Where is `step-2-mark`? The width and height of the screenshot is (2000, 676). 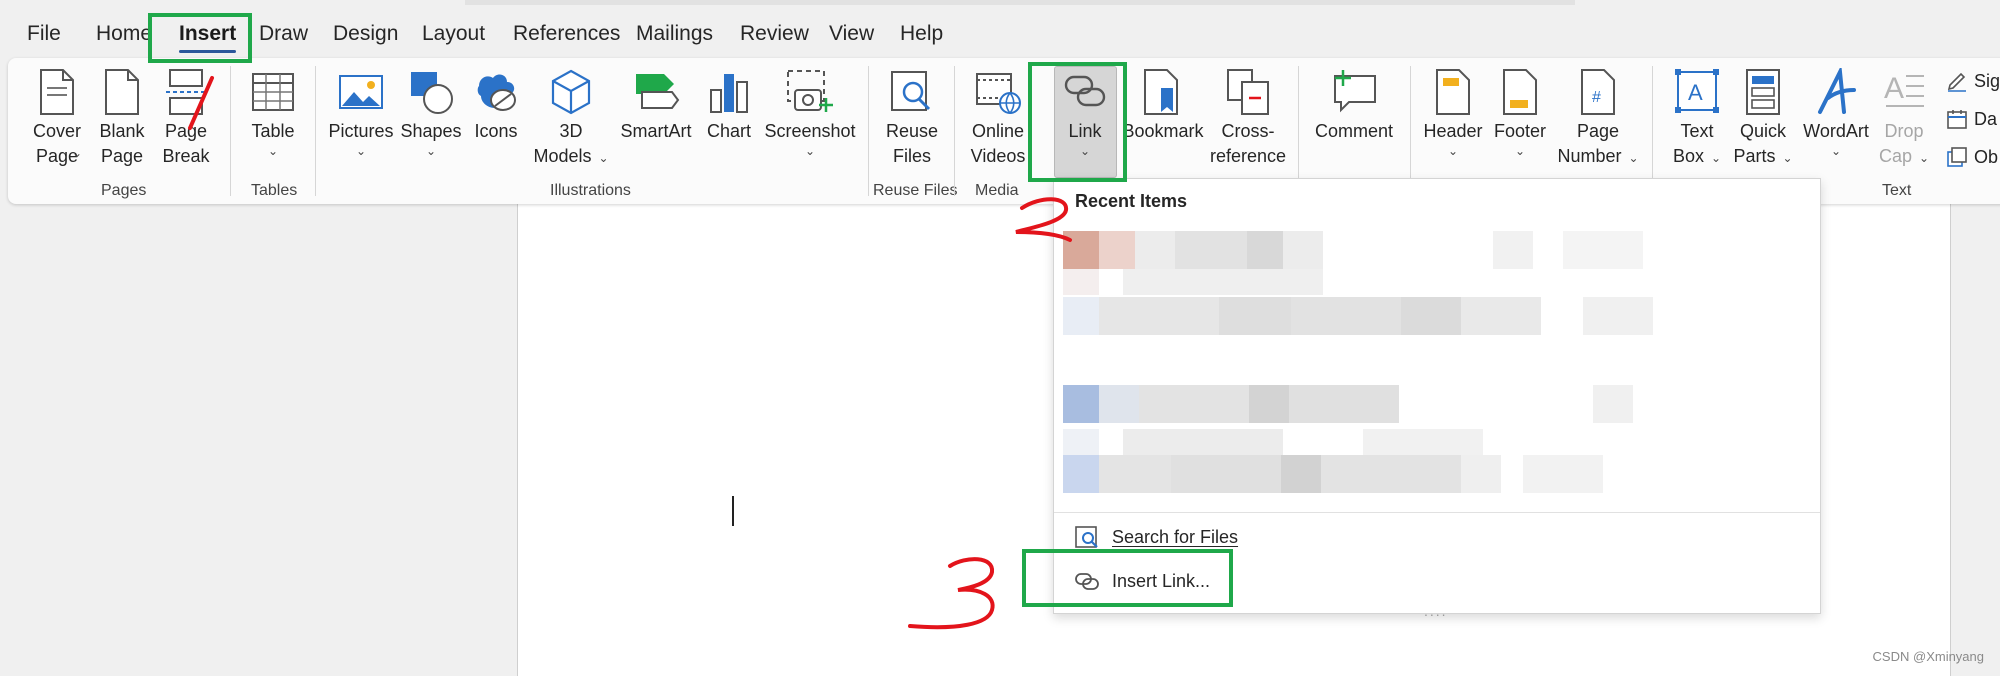 step-2-mark is located at coordinates (1043, 219).